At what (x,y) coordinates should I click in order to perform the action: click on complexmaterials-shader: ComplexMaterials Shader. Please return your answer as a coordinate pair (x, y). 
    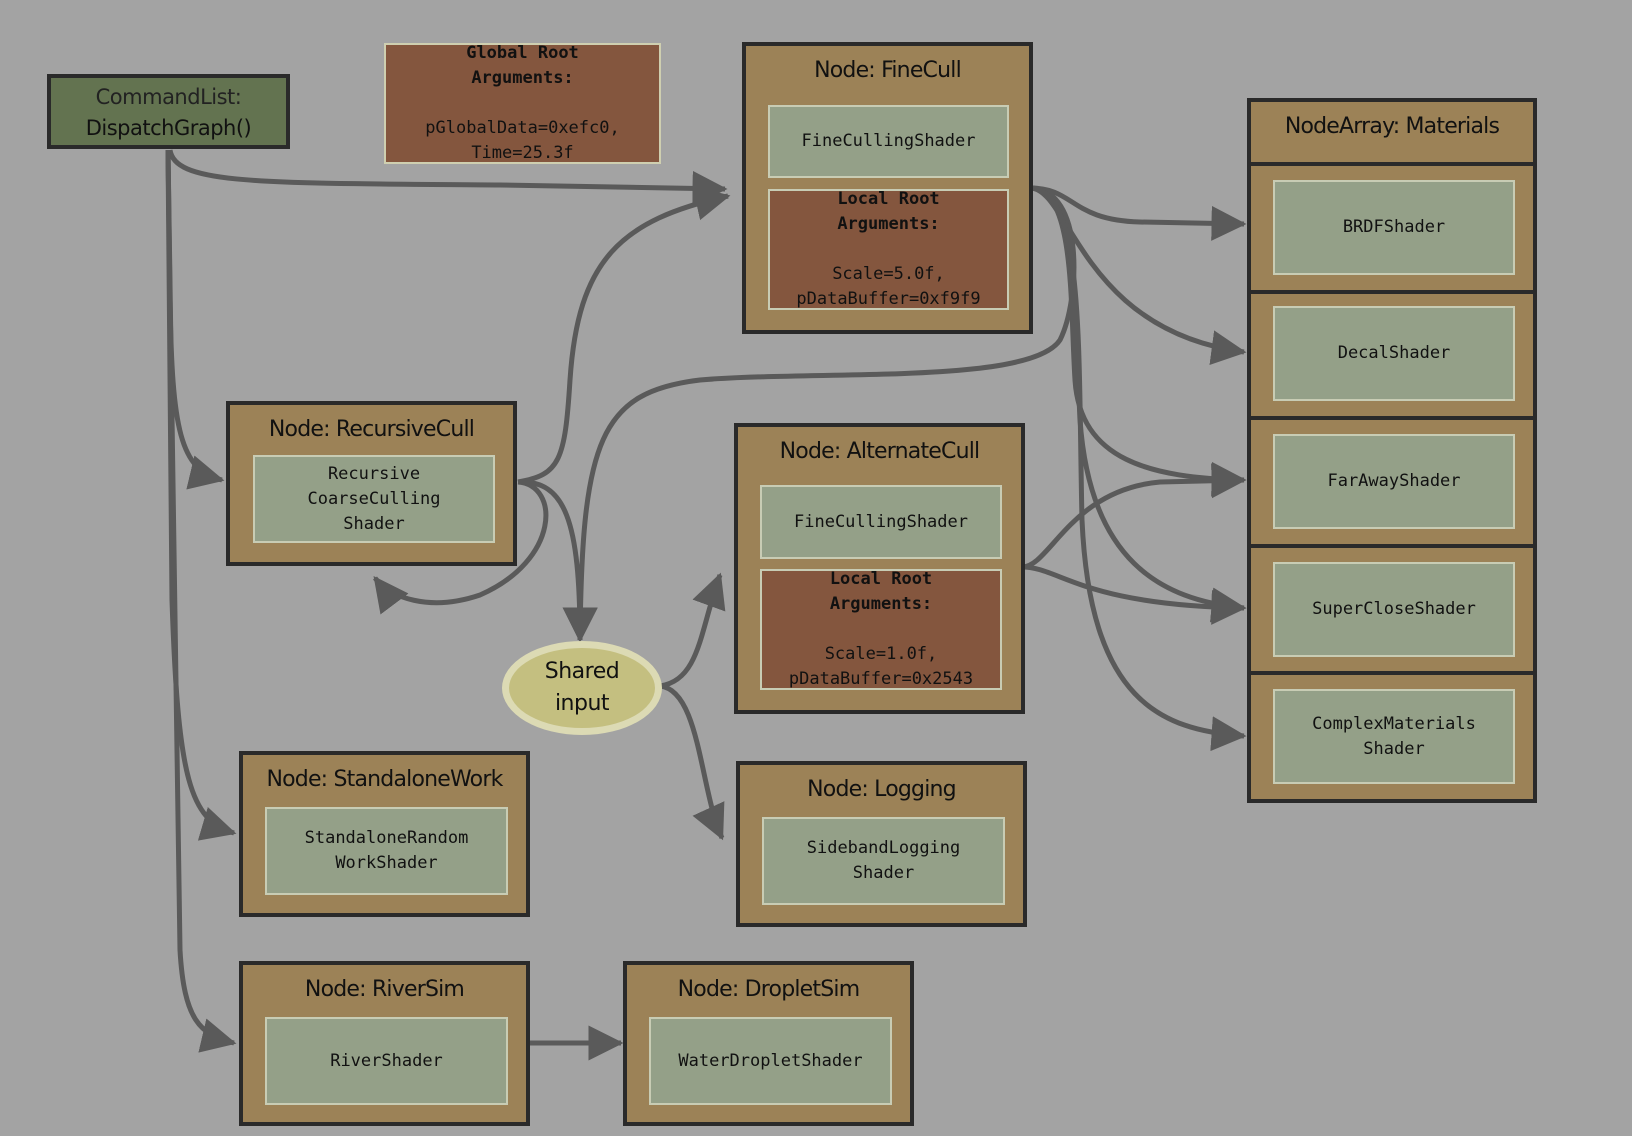
    Looking at the image, I should click on (1394, 736).